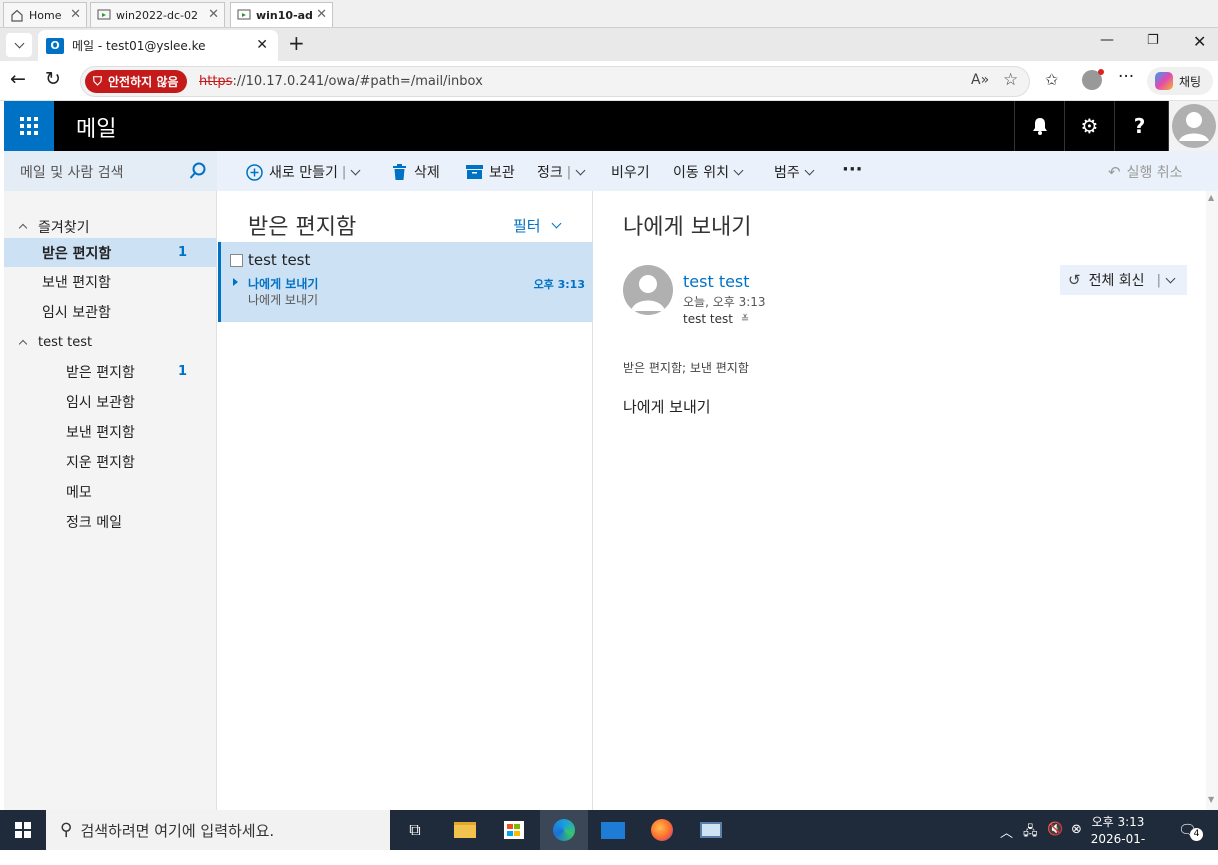  Describe the element at coordinates (716, 319) in the screenshot. I see `recipient-line: test test ≚` at that location.